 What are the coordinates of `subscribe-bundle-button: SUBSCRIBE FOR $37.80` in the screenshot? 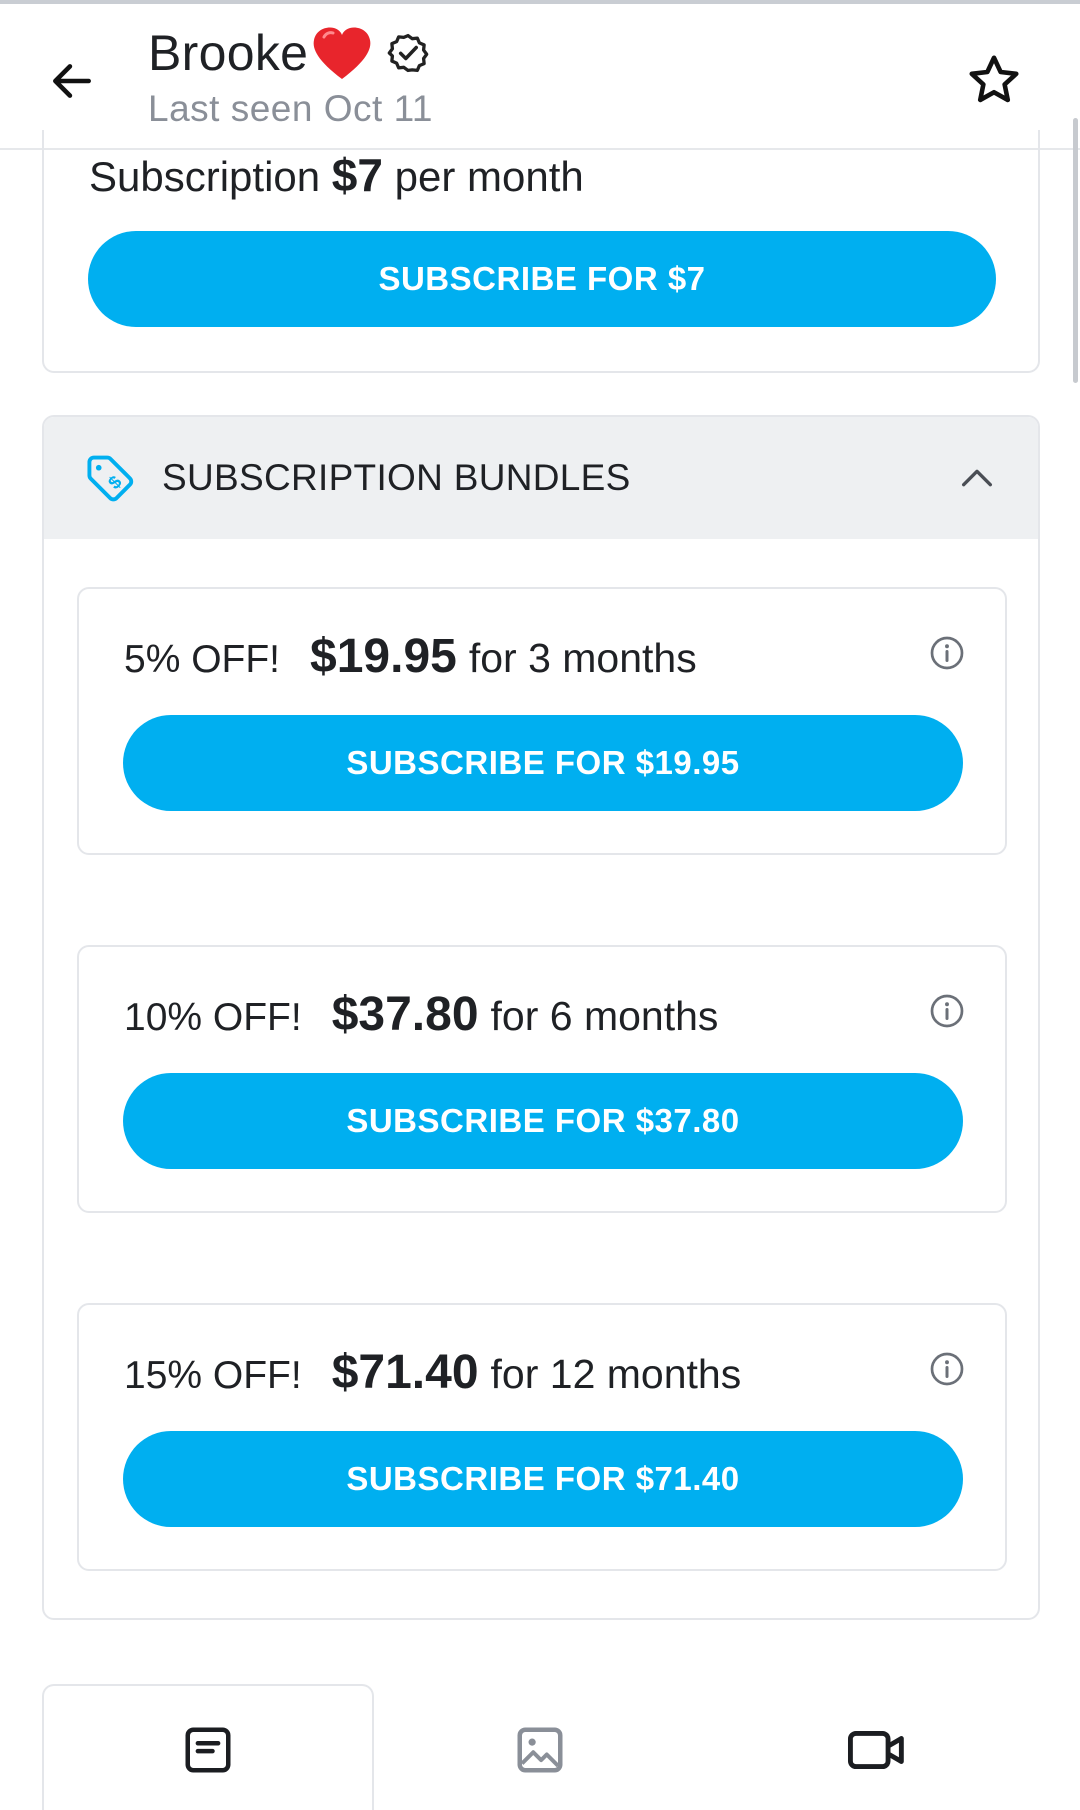 It's located at (543, 1121).